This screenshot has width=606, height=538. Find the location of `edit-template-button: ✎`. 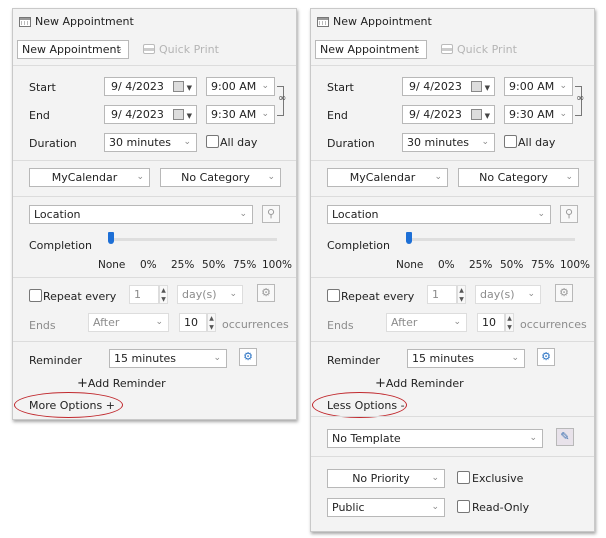

edit-template-button: ✎ is located at coordinates (565, 437).